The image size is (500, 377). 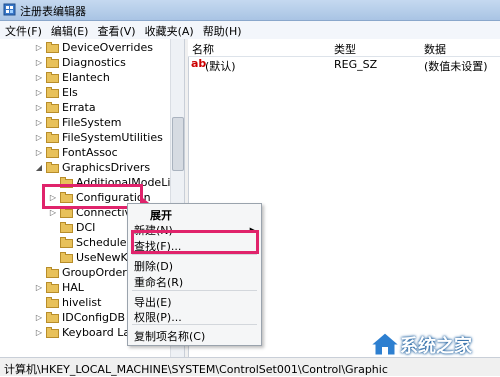 What do you see at coordinates (153, 302) in the screenshot?
I see `menu-item-export: 导出(E)` at bounding box center [153, 302].